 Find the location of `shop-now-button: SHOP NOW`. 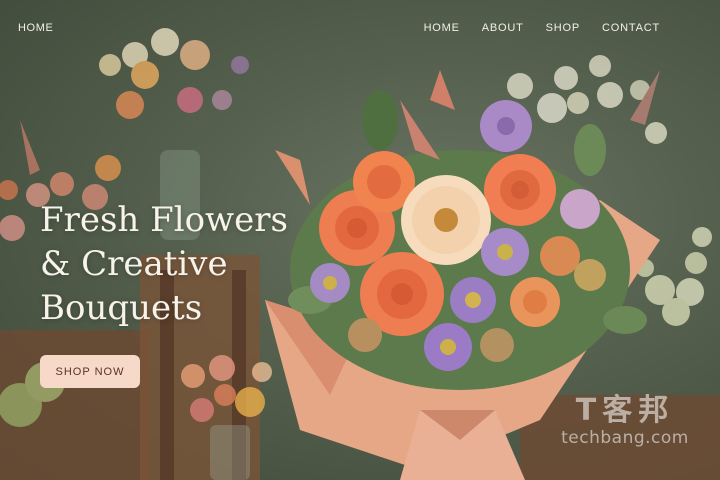

shop-now-button: SHOP NOW is located at coordinates (90, 371).